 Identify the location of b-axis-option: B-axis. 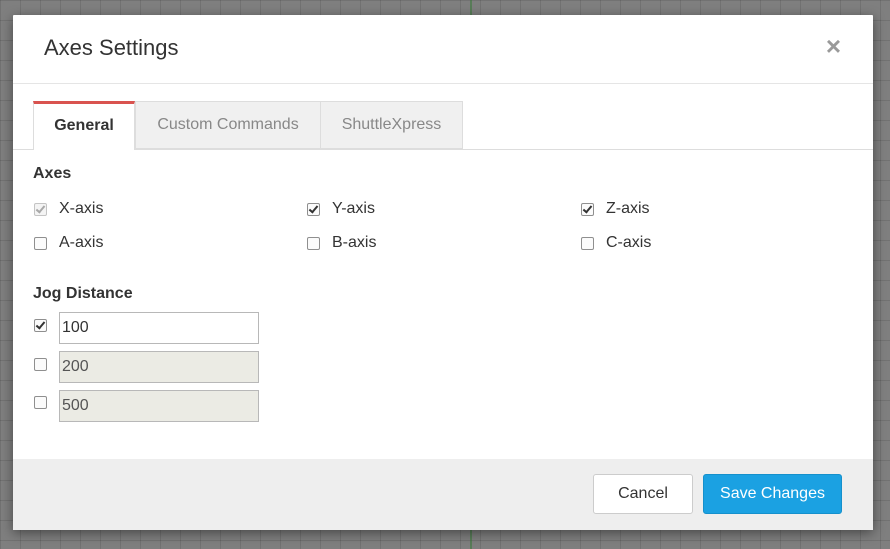
(341, 243).